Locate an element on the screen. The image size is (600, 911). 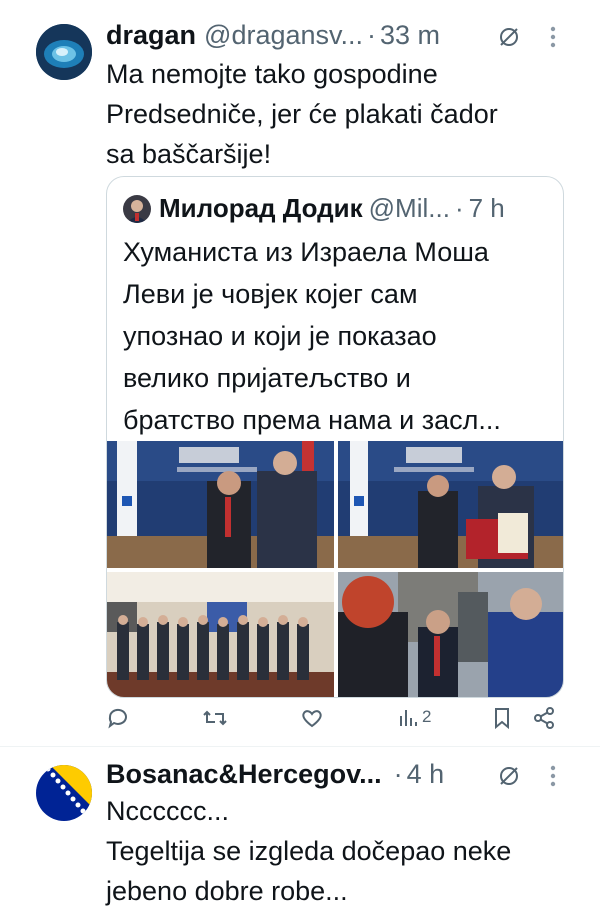
tweet-header: Bosanac&Hercegov... · 4 h is located at coordinates (275, 774).